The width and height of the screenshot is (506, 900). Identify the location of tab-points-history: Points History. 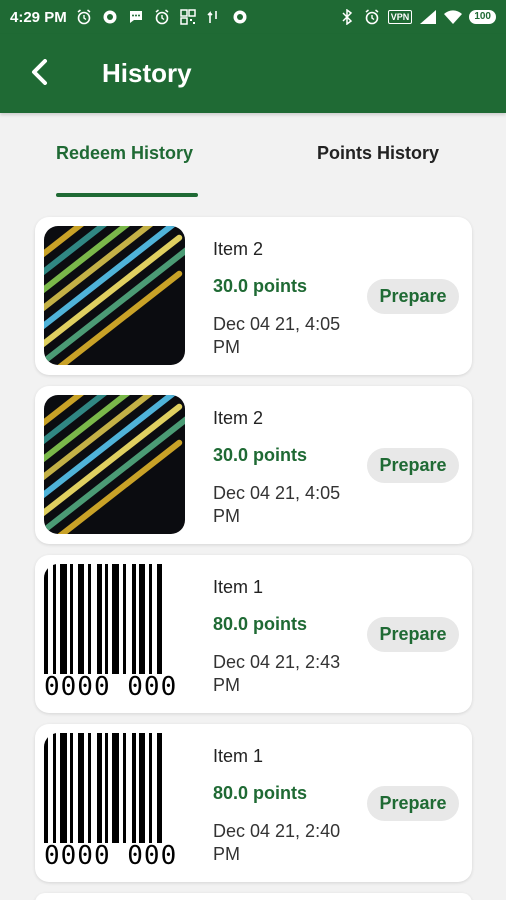
(378, 153).